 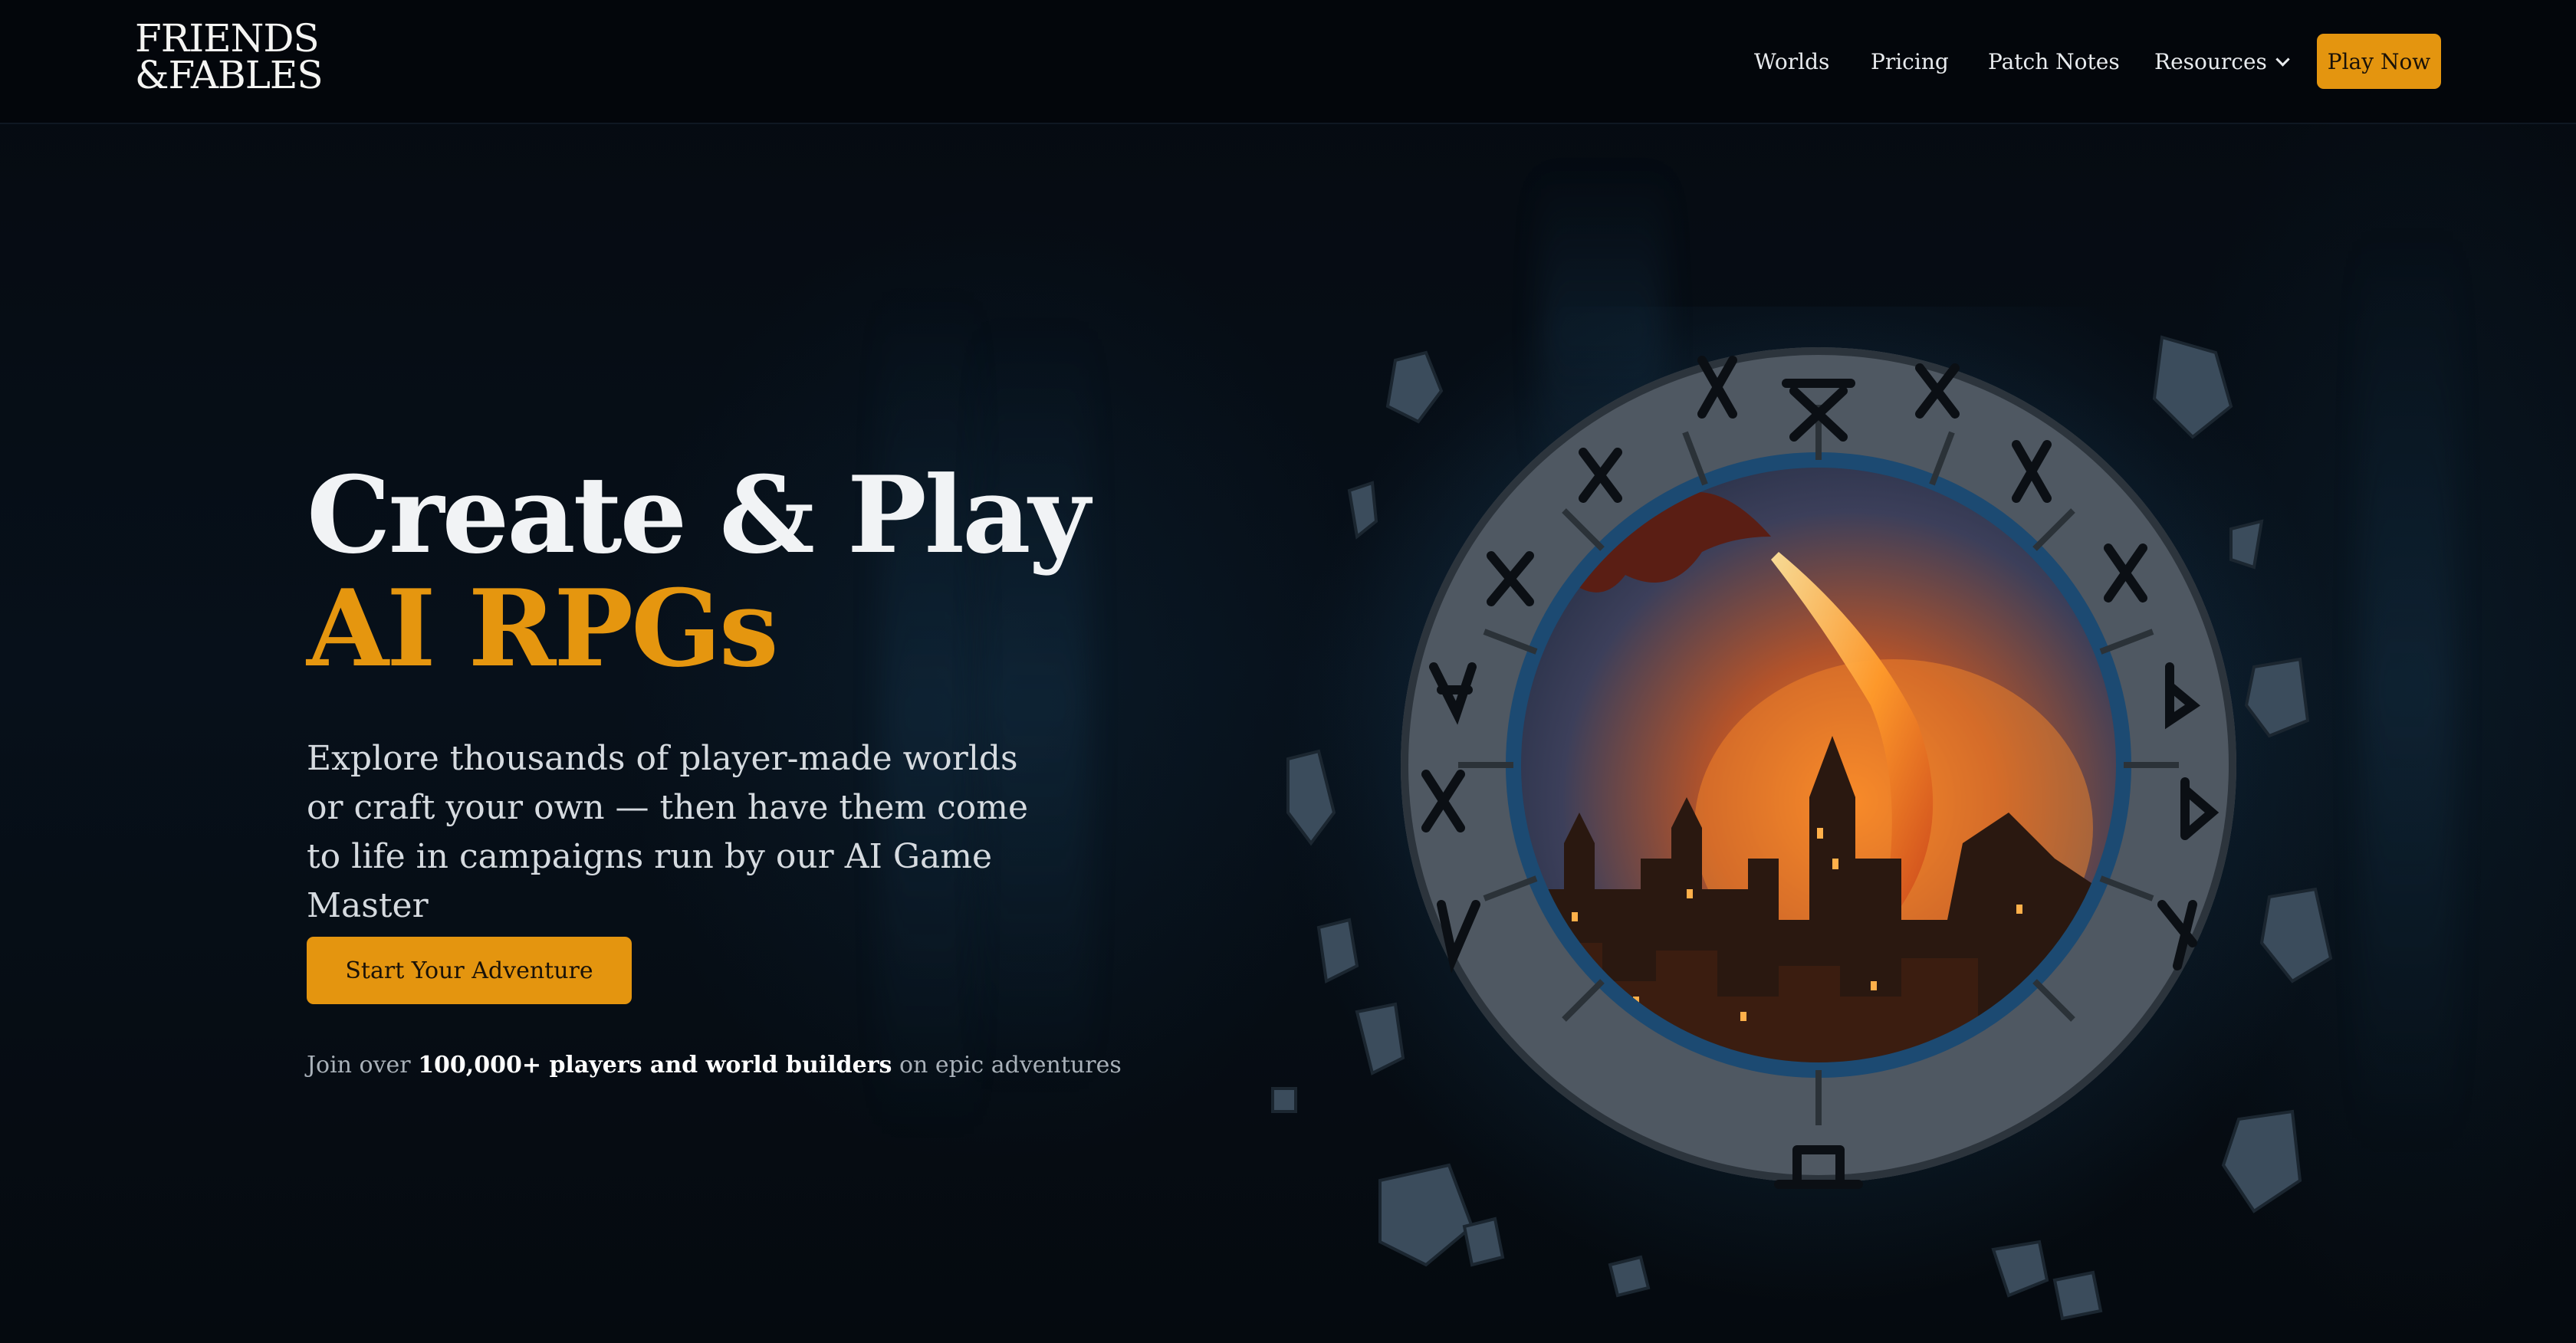 What do you see at coordinates (2379, 62) in the screenshot?
I see `play-now-button: Play Now` at bounding box center [2379, 62].